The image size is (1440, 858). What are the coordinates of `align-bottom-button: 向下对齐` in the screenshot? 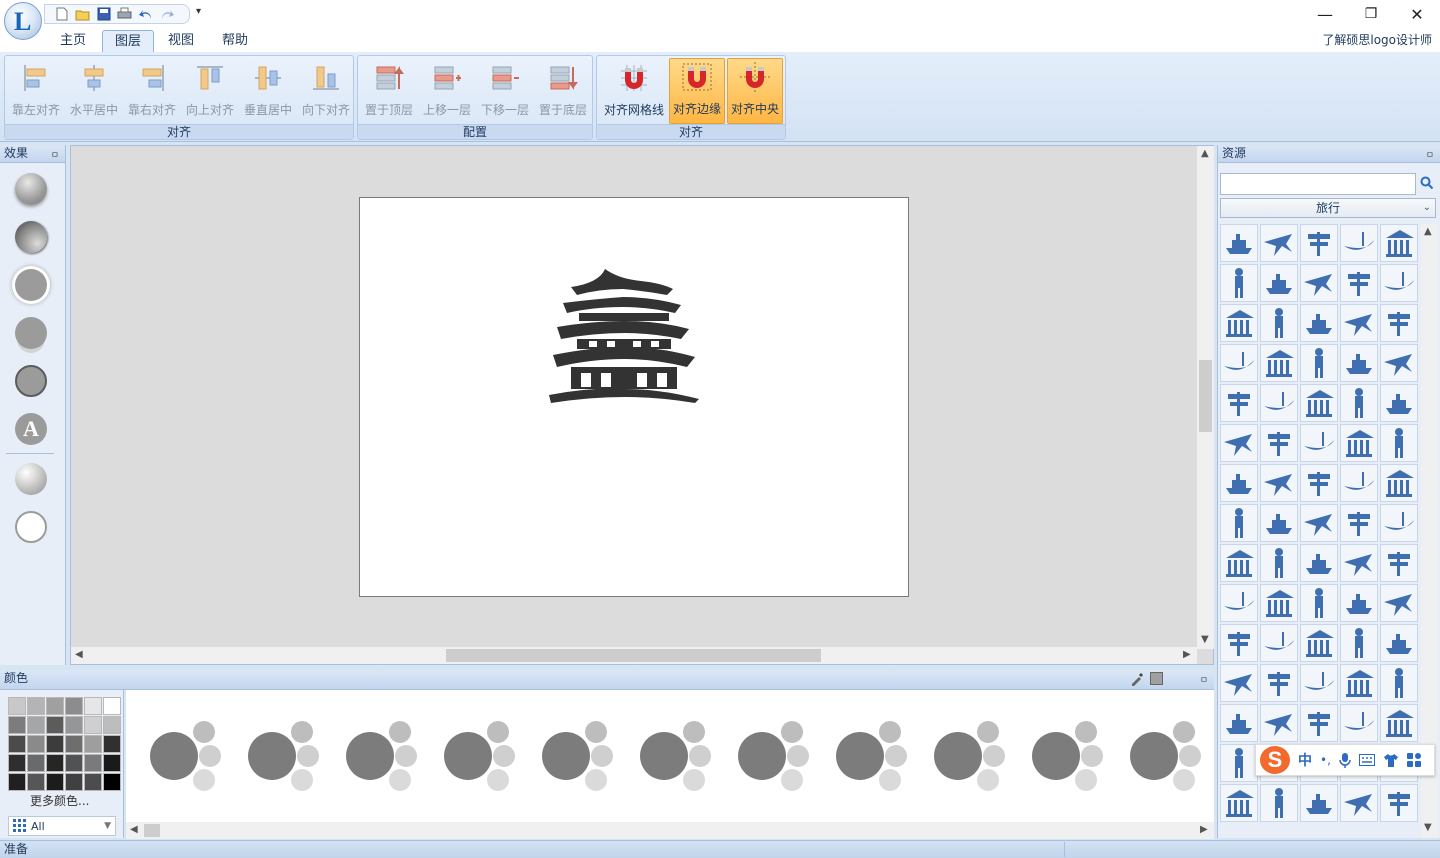 It's located at (326, 91).